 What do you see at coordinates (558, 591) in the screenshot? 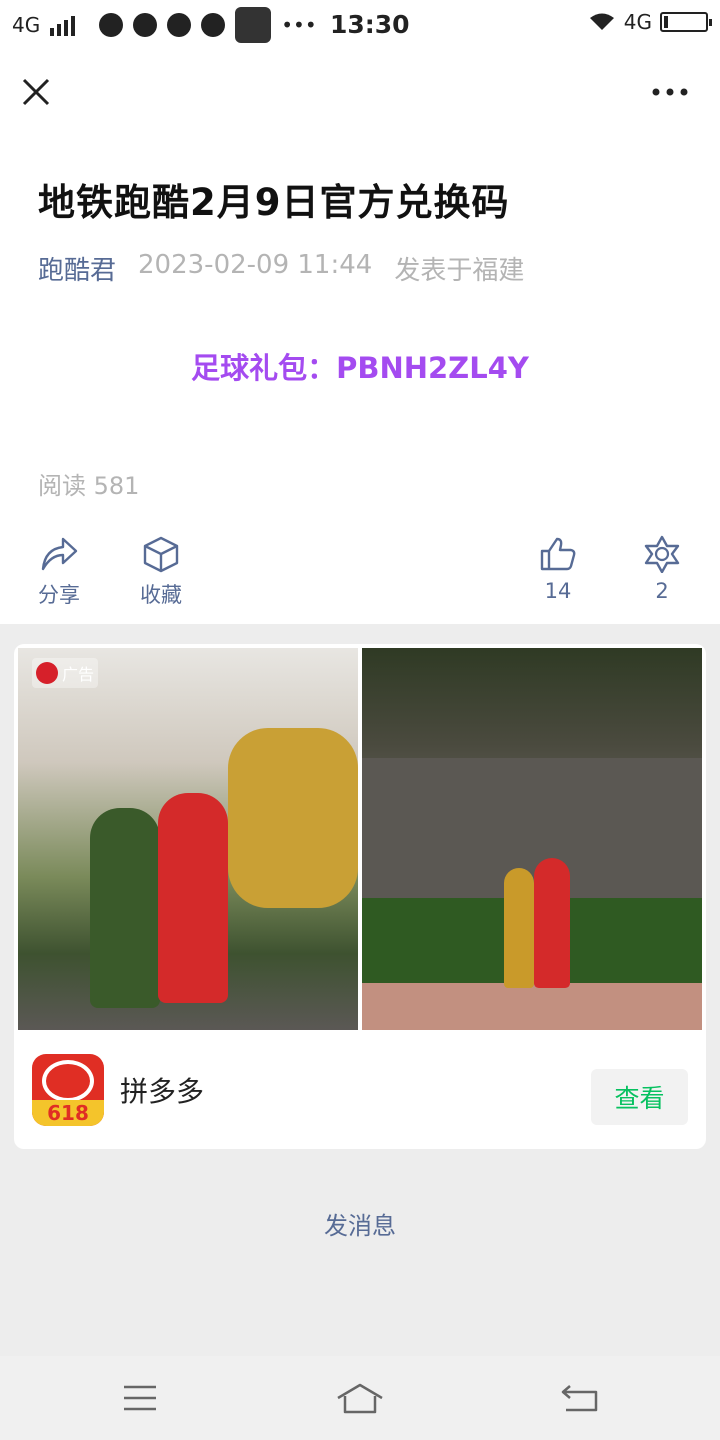
I see `like-count: 14` at bounding box center [558, 591].